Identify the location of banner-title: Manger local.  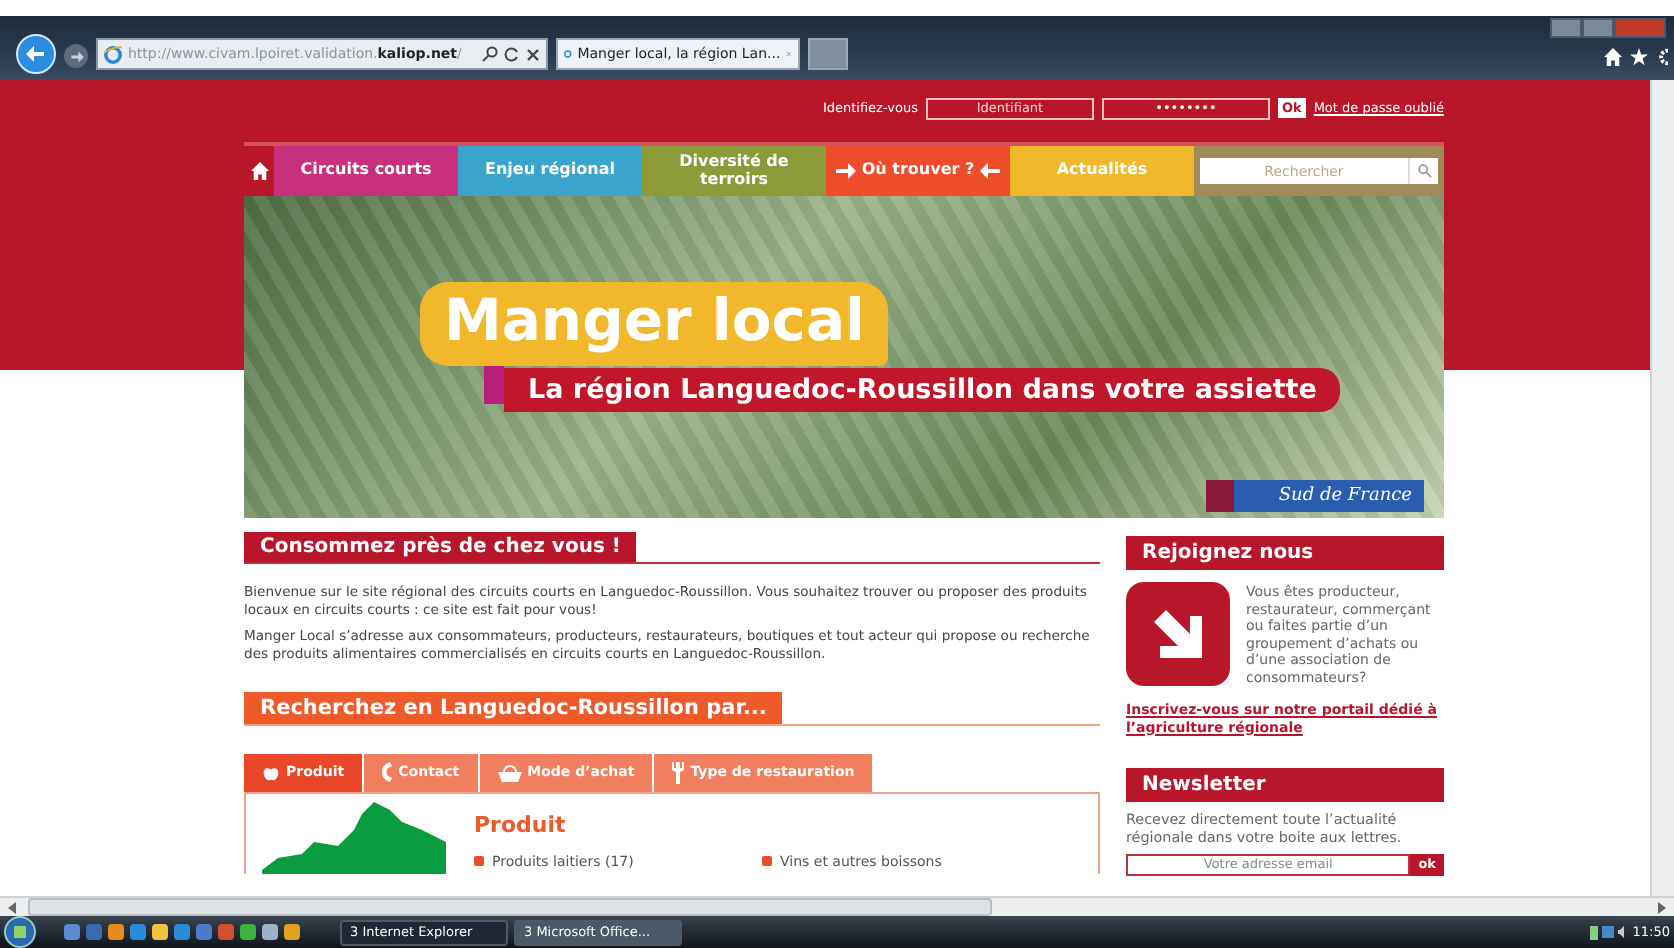
(654, 324).